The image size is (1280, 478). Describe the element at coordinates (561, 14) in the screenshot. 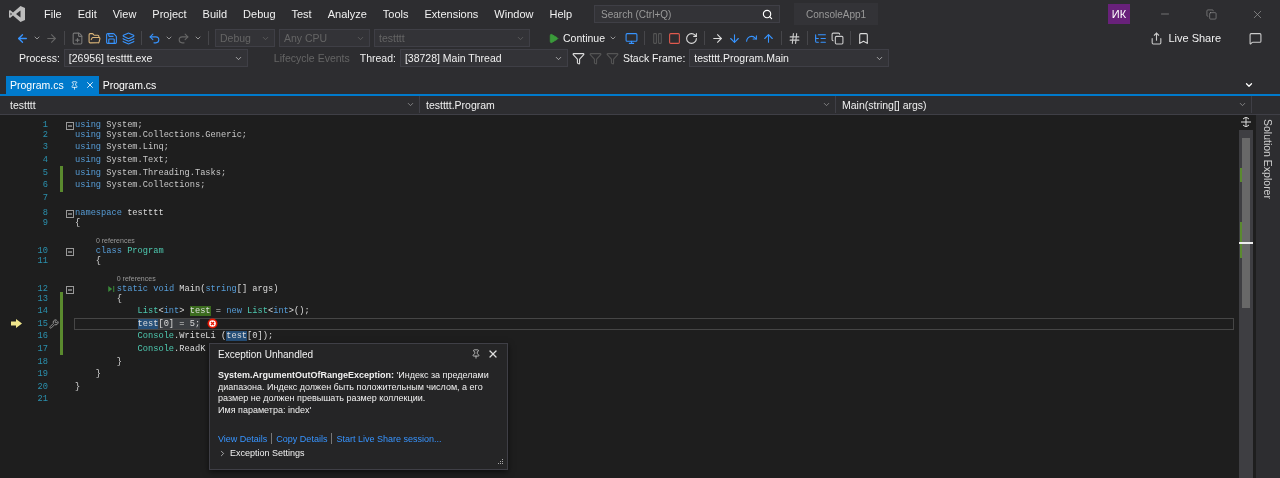

I see `menu-item: Help` at that location.